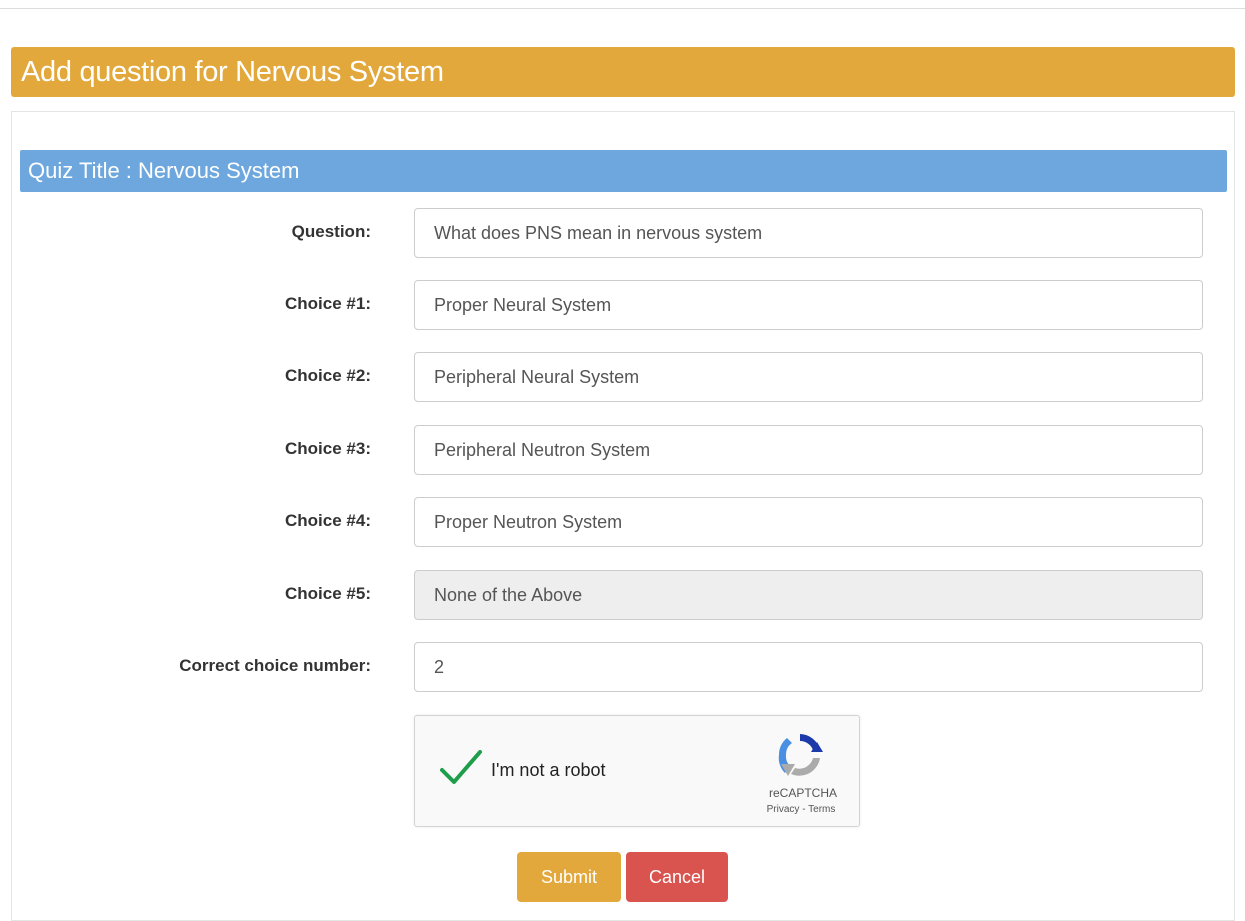 This screenshot has height=921, width=1245. What do you see at coordinates (328, 303) in the screenshot?
I see `choice1-label: Choice #1:` at bounding box center [328, 303].